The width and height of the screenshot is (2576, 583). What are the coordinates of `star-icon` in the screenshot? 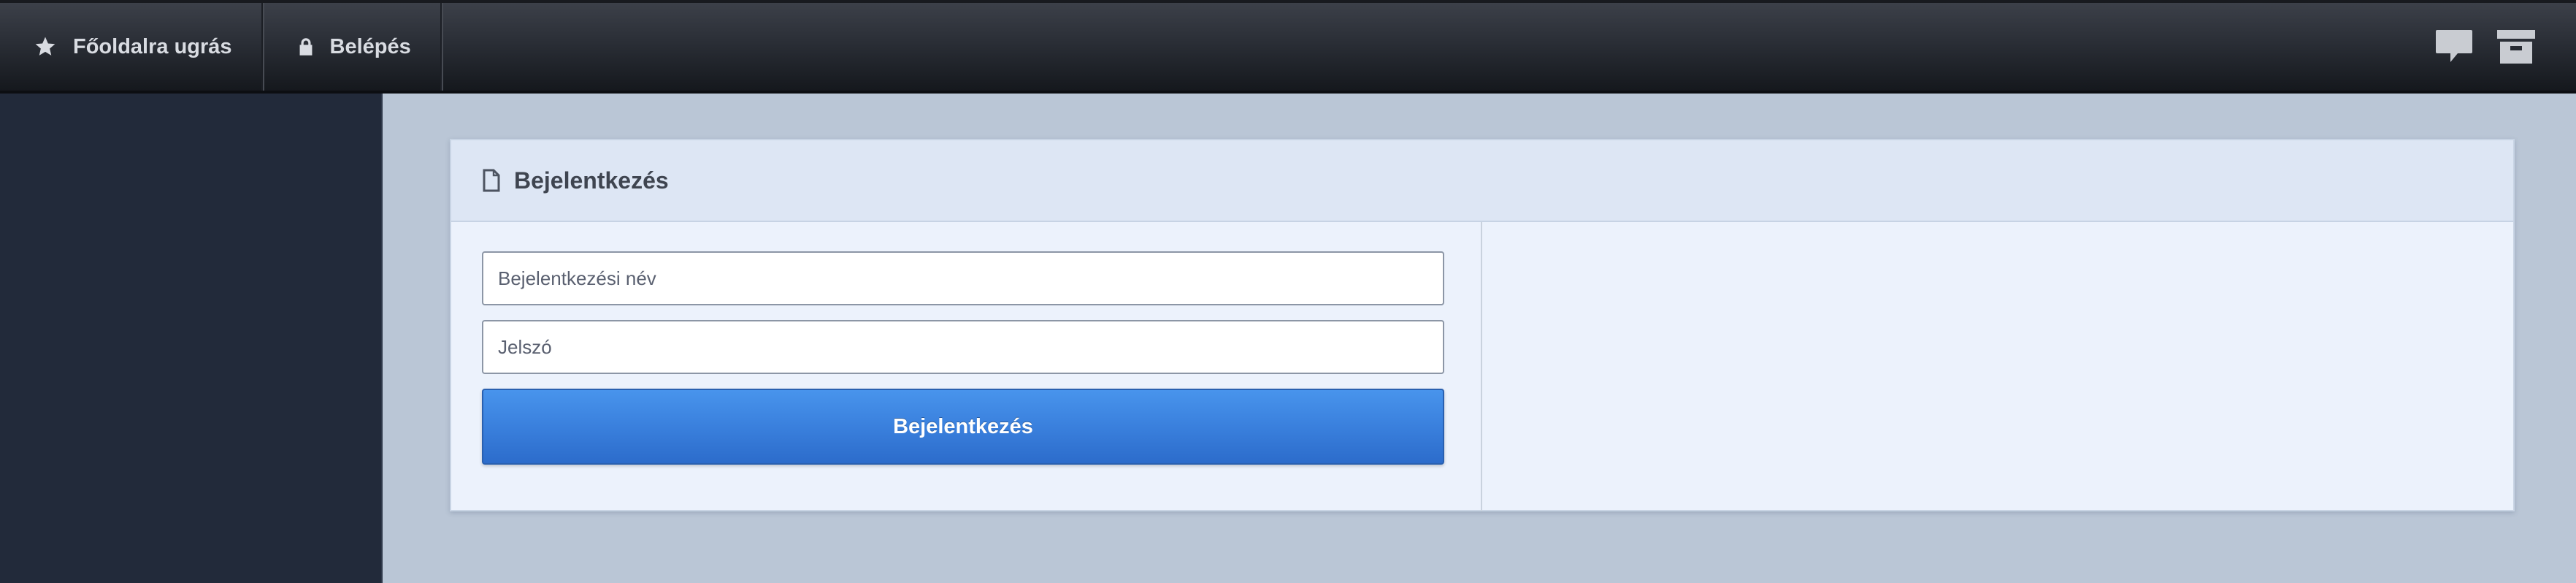 It's located at (45, 47).